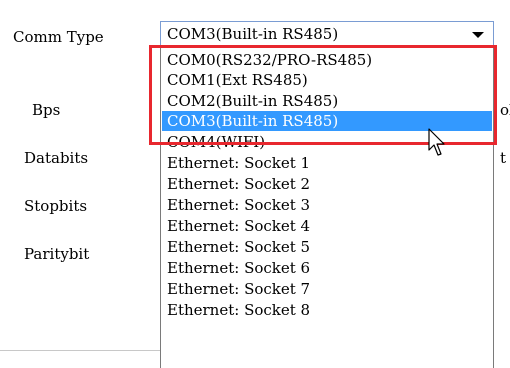 This screenshot has height=368, width=510. What do you see at coordinates (327, 310) in the screenshot?
I see `option-socket-8: Ethernet: Socket 8` at bounding box center [327, 310].